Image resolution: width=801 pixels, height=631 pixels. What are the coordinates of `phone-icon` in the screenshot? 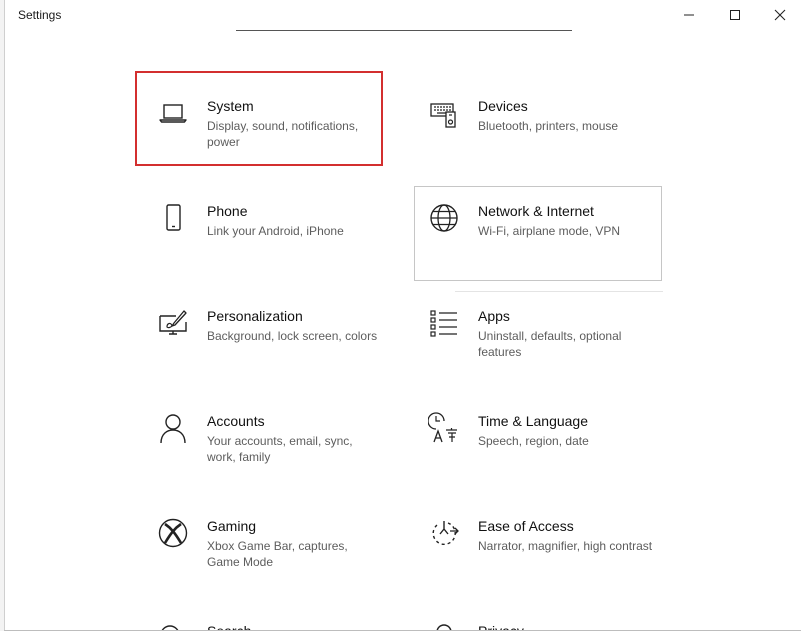 It's located at (173, 218).